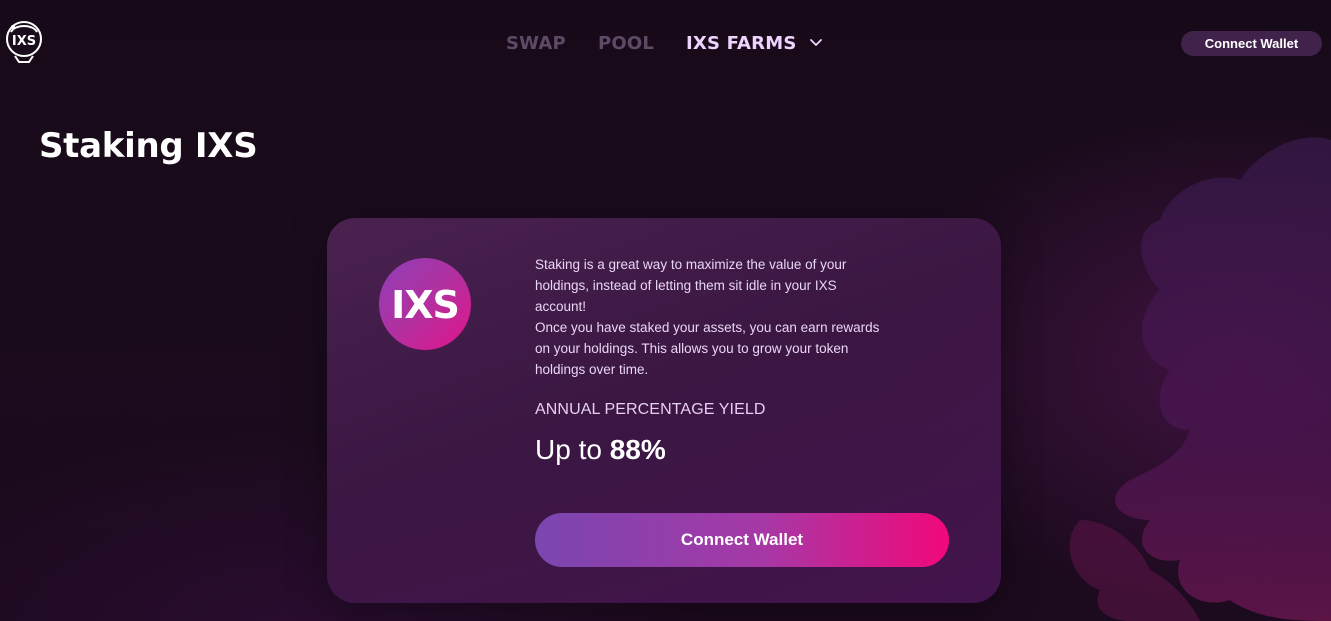  Describe the element at coordinates (572, 449) in the screenshot. I see `apy-prefix: Up to` at that location.